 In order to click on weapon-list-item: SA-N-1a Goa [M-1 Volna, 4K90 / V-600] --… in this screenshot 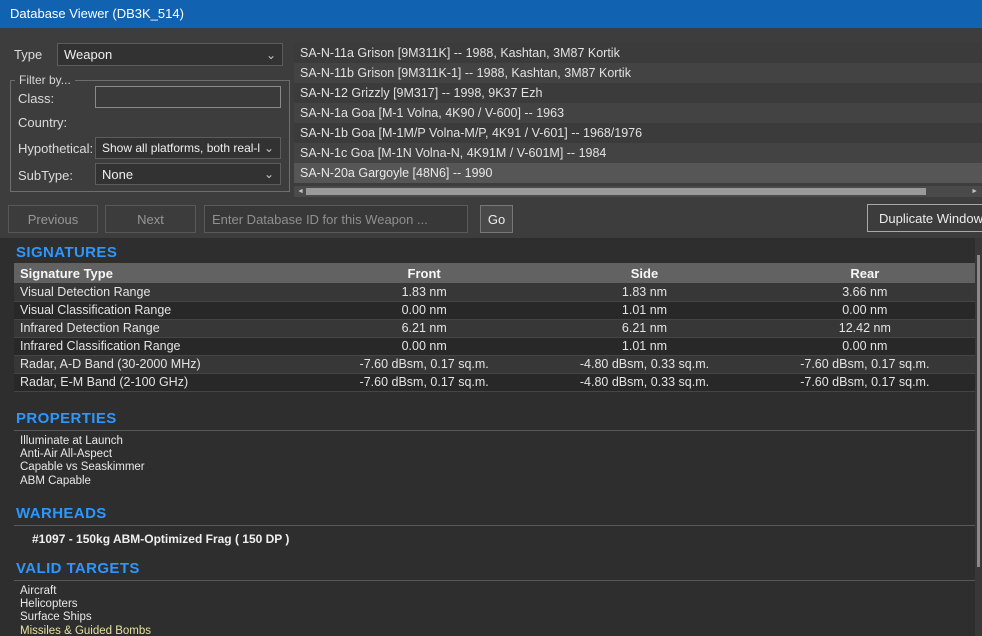, I will do `click(638, 113)`.